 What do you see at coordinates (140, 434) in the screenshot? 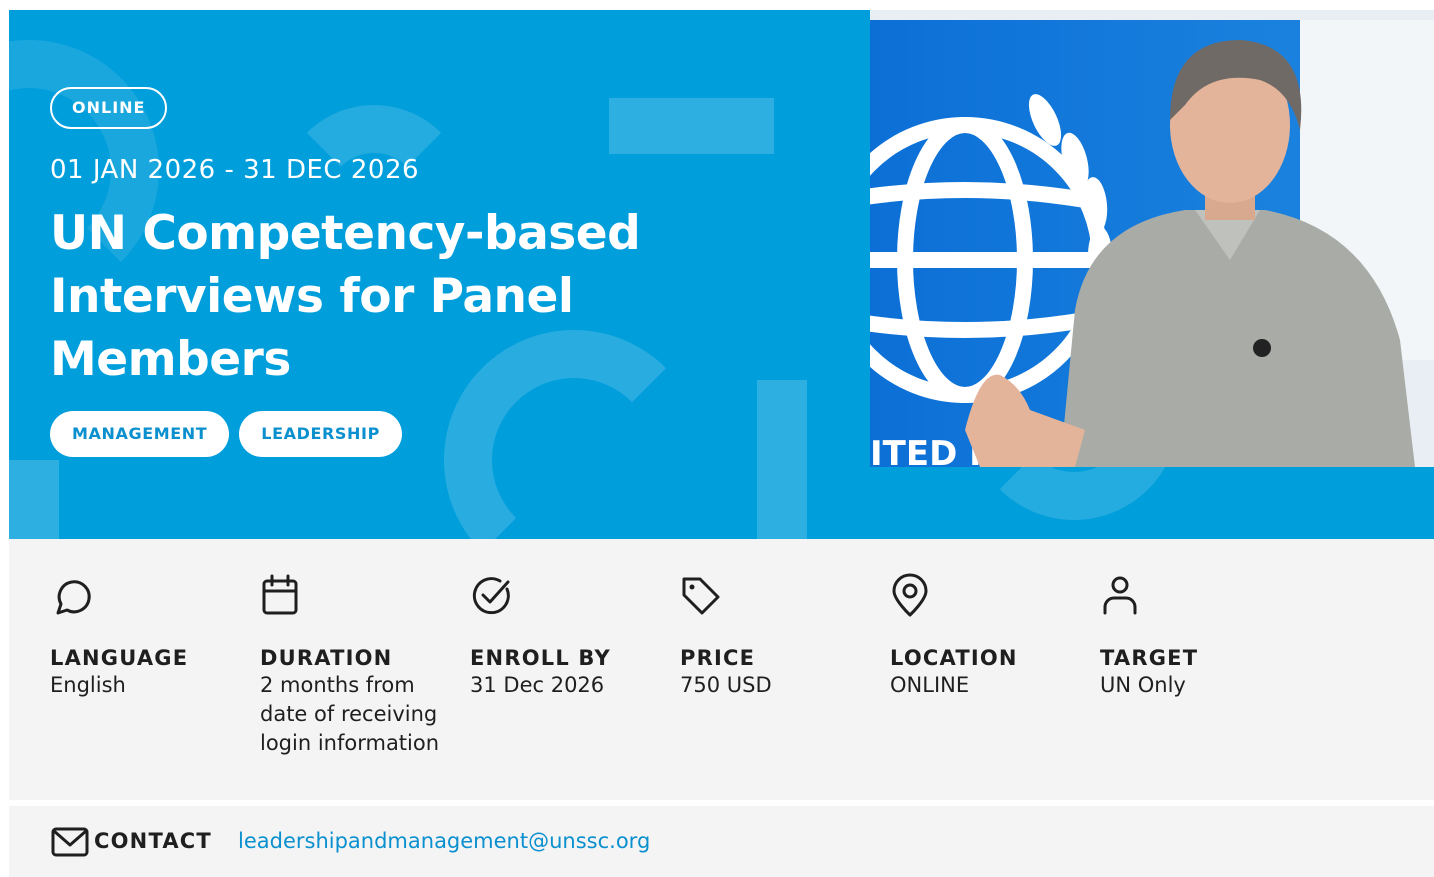
I see `tag-management: MANAGEMENT` at bounding box center [140, 434].